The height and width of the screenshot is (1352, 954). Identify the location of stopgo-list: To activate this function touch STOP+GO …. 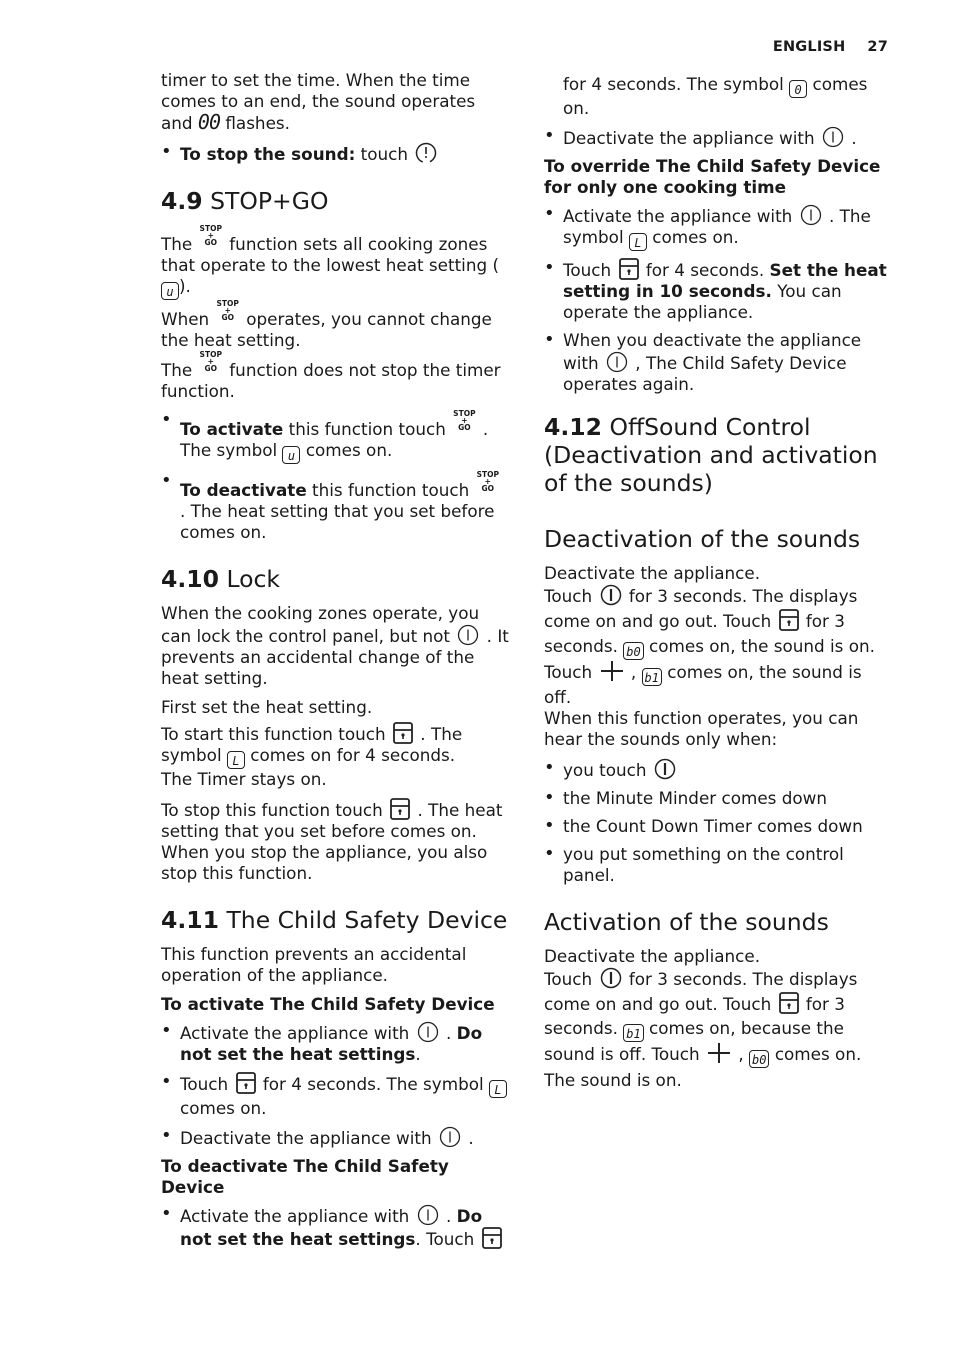
(336, 476).